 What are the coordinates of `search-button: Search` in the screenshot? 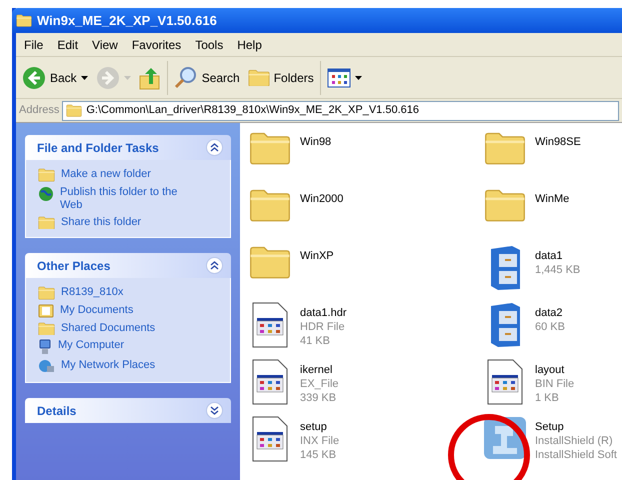 It's located at (207, 78).